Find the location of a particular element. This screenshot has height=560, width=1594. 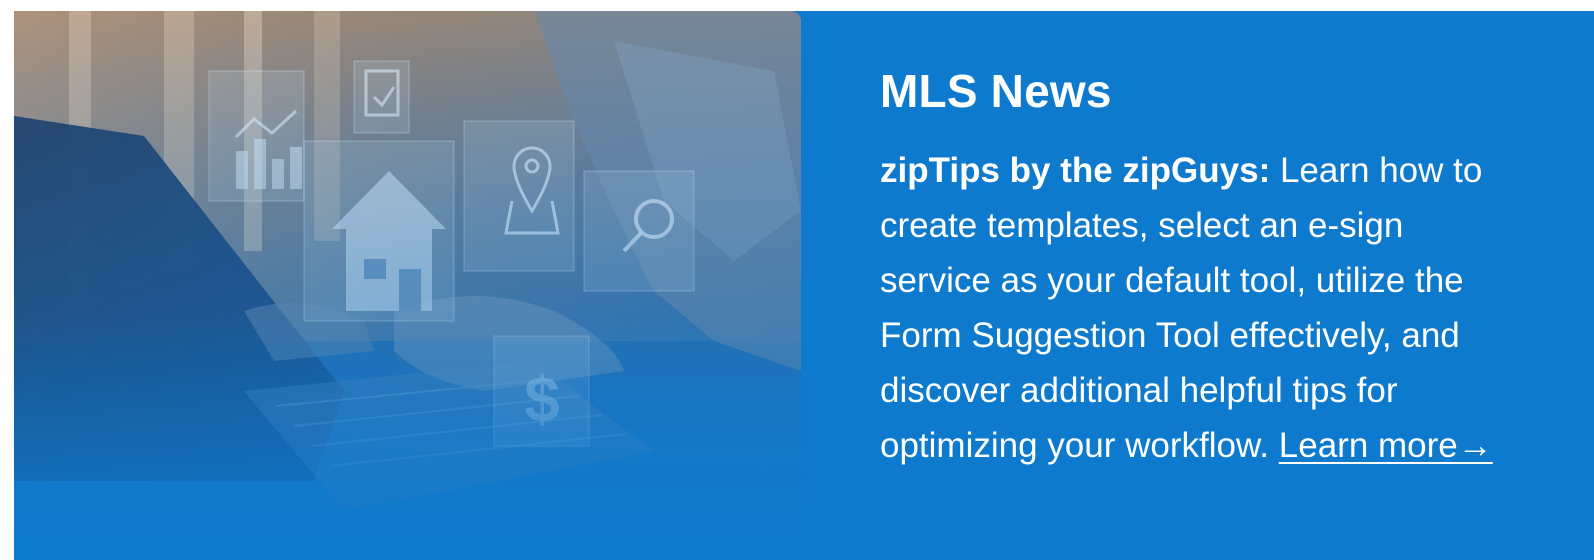

learn-more-link: Learn more→ is located at coordinates (1386, 445).